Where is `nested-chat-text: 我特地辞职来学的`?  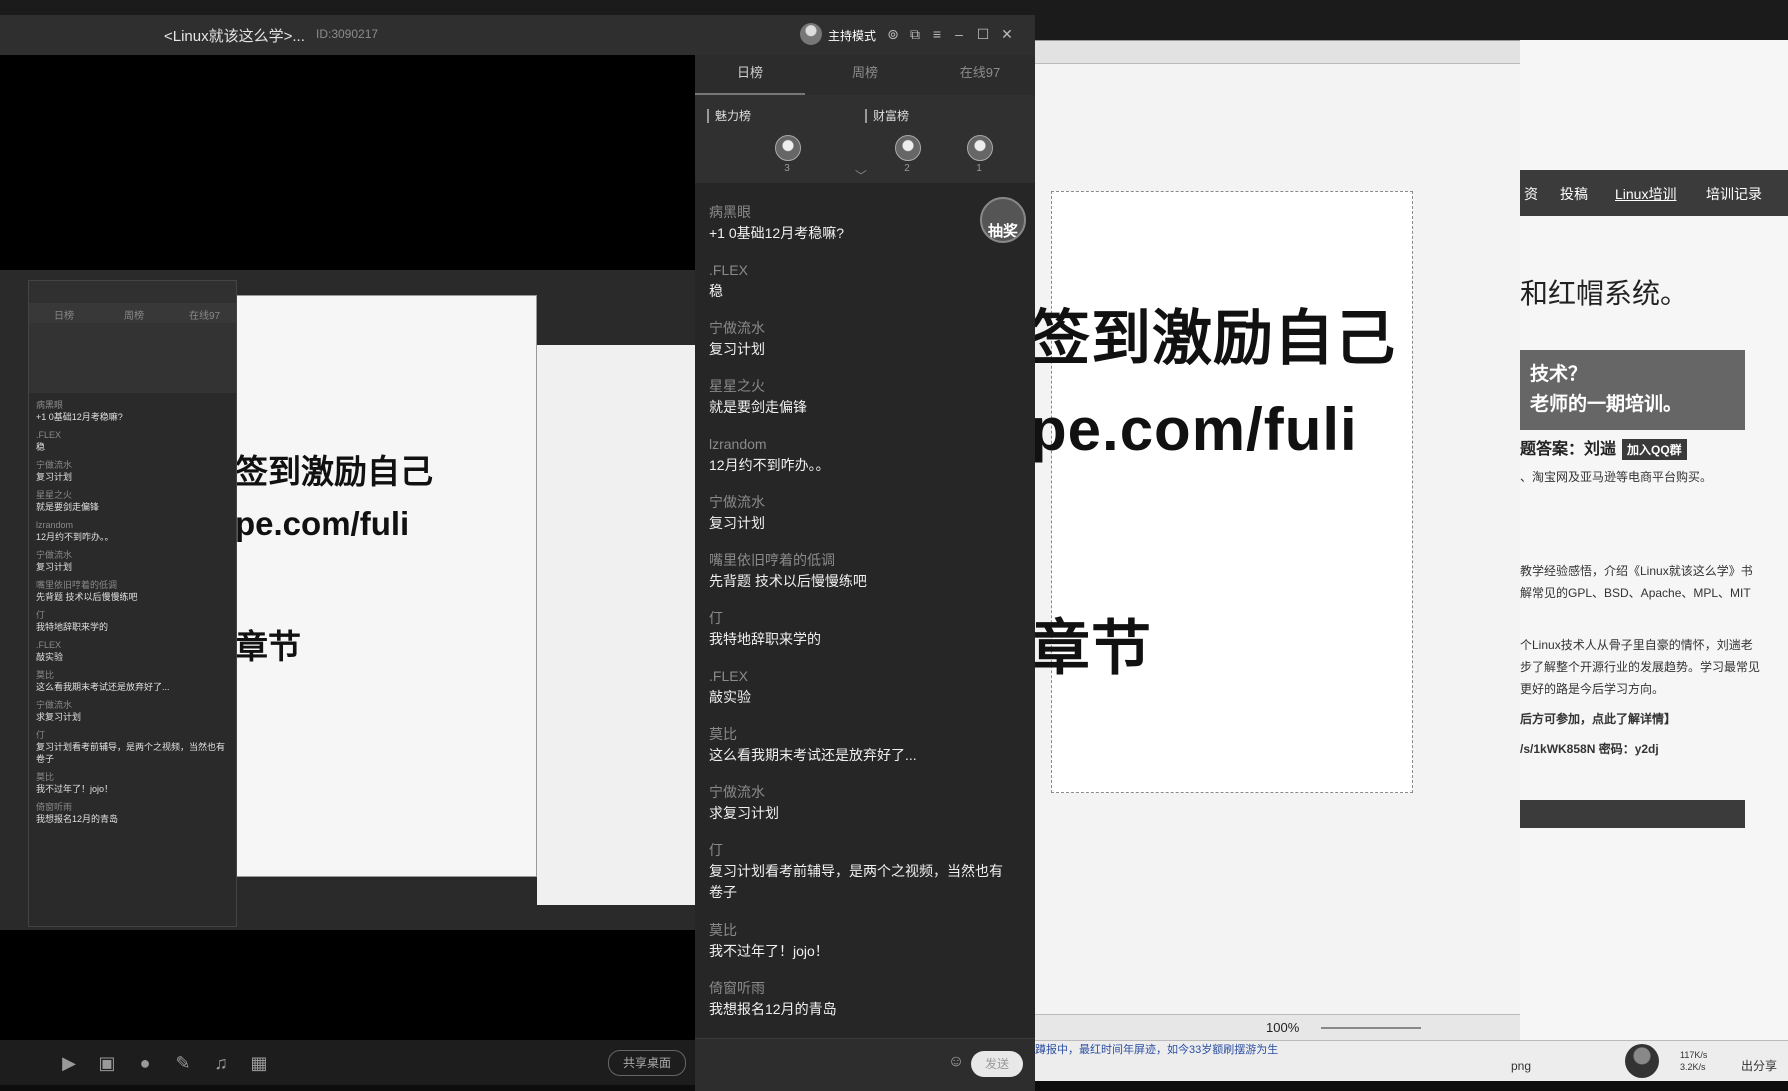 nested-chat-text: 我特地辞职来学的 is located at coordinates (72, 627).